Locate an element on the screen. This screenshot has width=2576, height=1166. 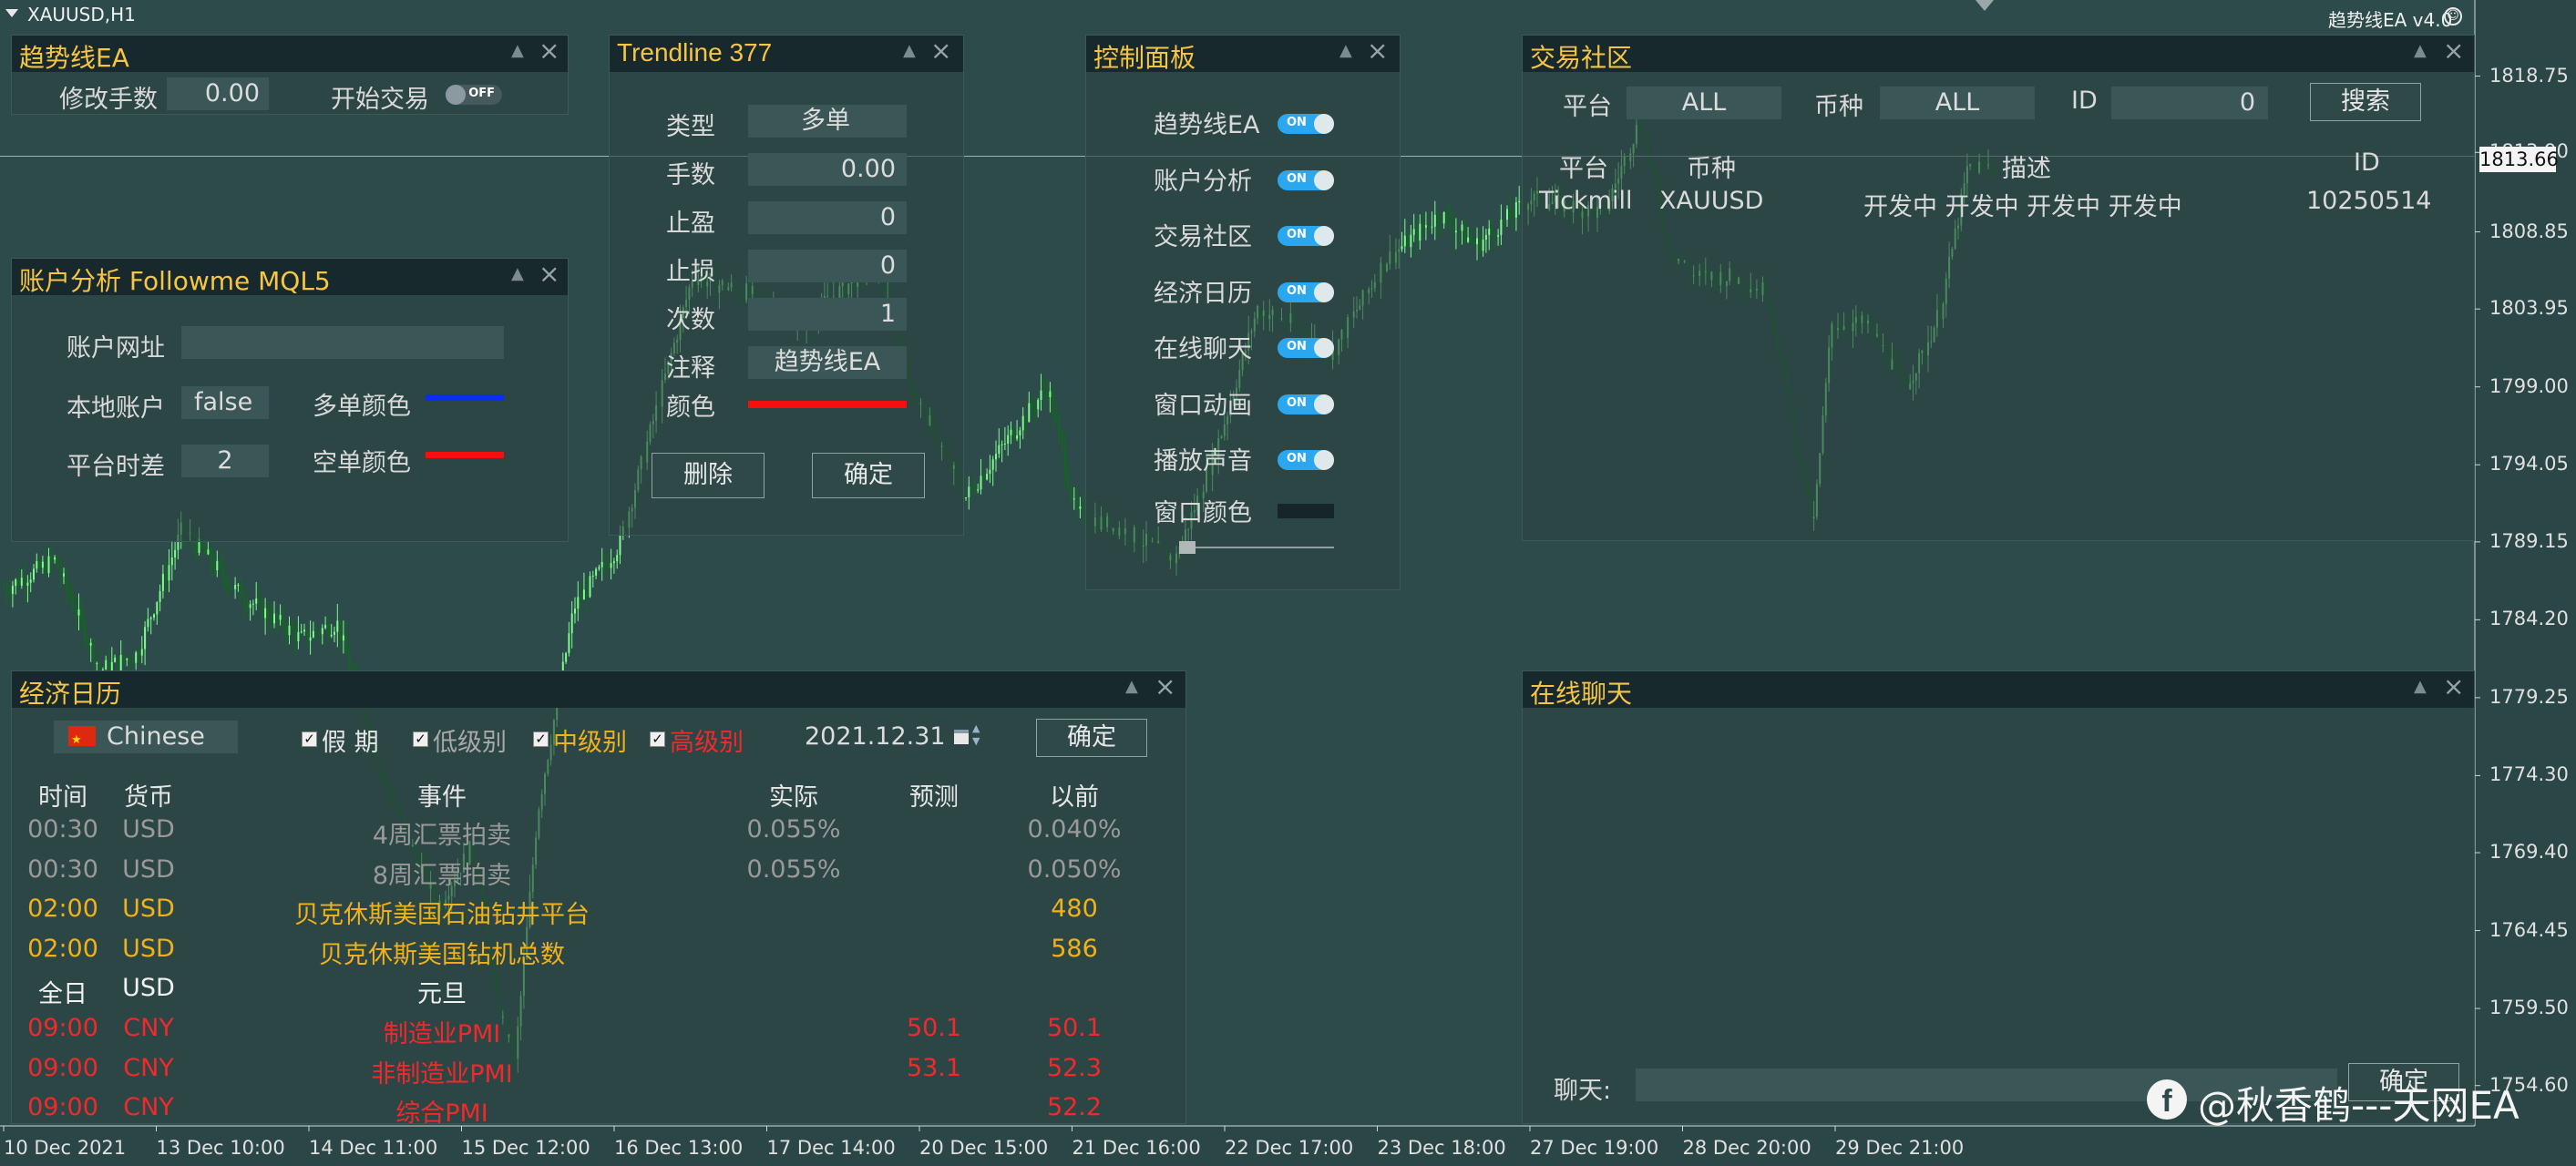
community-row-id: 10250514 is located at coordinates (2369, 201).